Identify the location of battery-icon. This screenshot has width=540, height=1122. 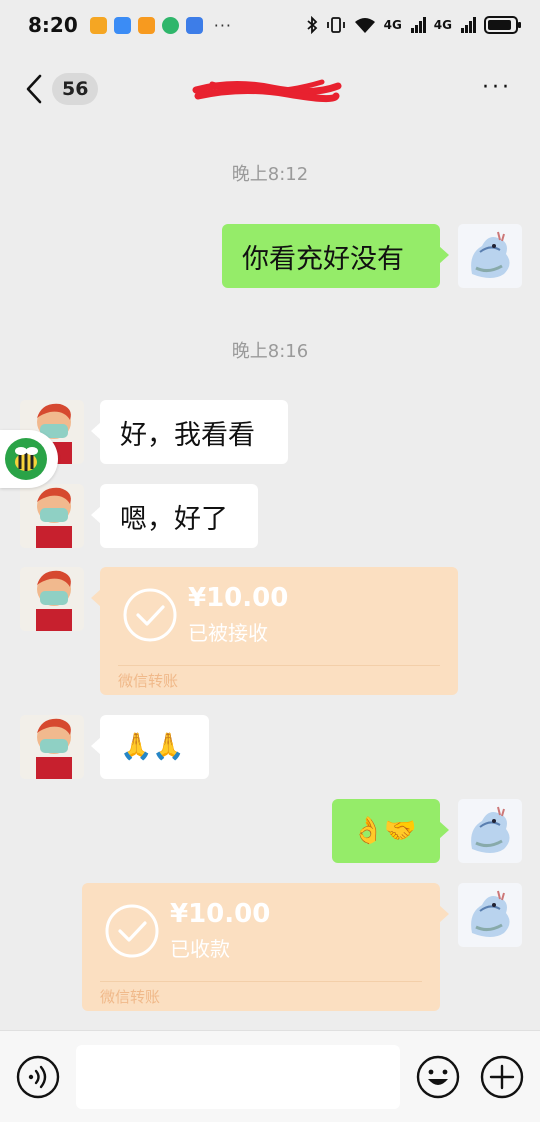
(502, 25).